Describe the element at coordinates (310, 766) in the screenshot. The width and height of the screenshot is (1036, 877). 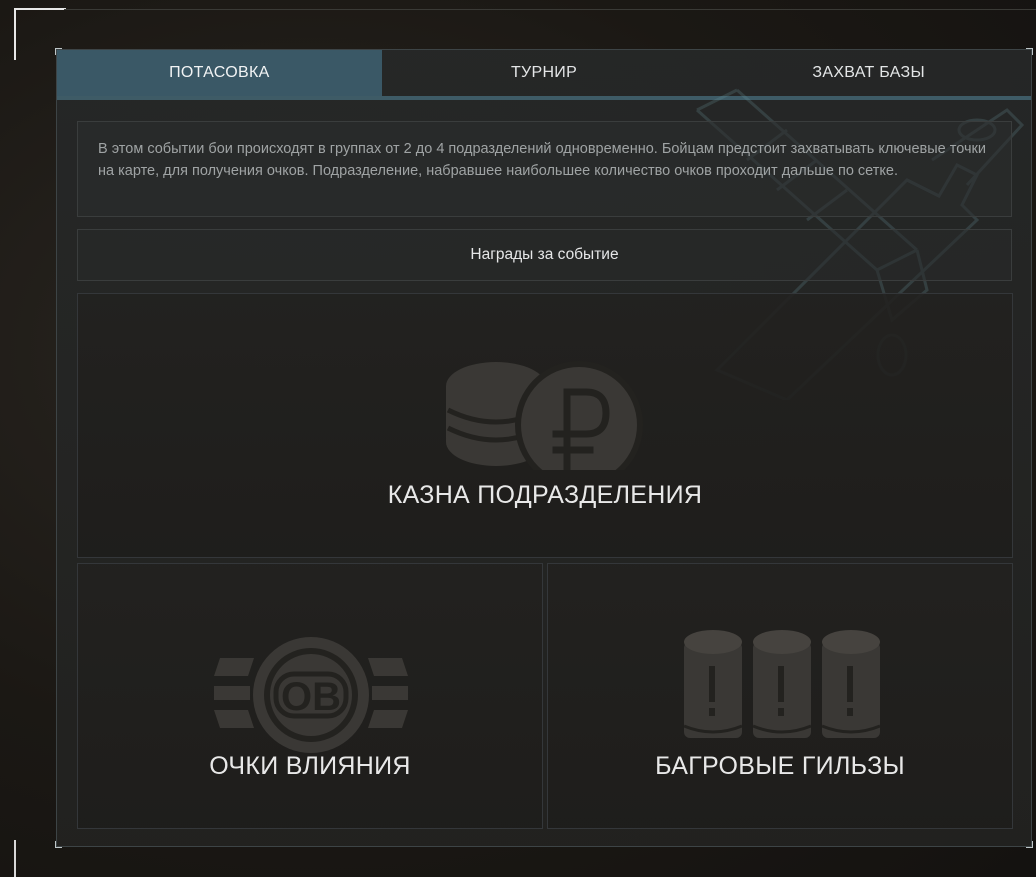
I see `influence-label: ОЧКИ ВЛИЯНИЯ` at that location.